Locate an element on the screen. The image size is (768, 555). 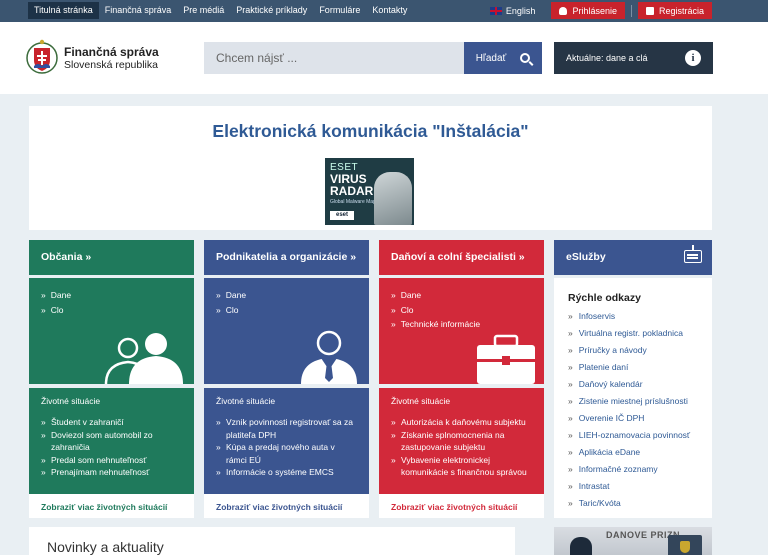
person-silhouette is located at coordinates (581, 546).